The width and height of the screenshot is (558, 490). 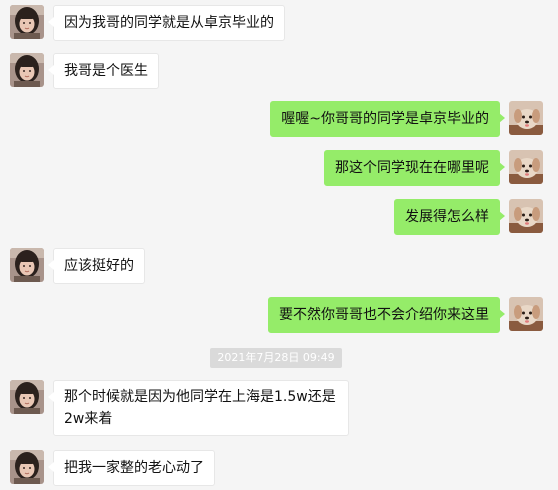 I want to click on incoming-message-bubble: 那个时候就是因为他同学在上海是1.5w还是2w来着, so click(x=198, y=408).